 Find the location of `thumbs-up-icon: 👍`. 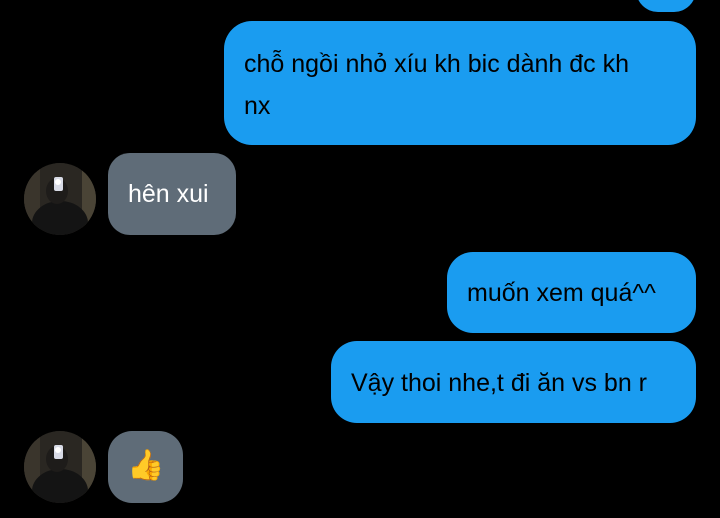

thumbs-up-icon: 👍 is located at coordinates (146, 465).